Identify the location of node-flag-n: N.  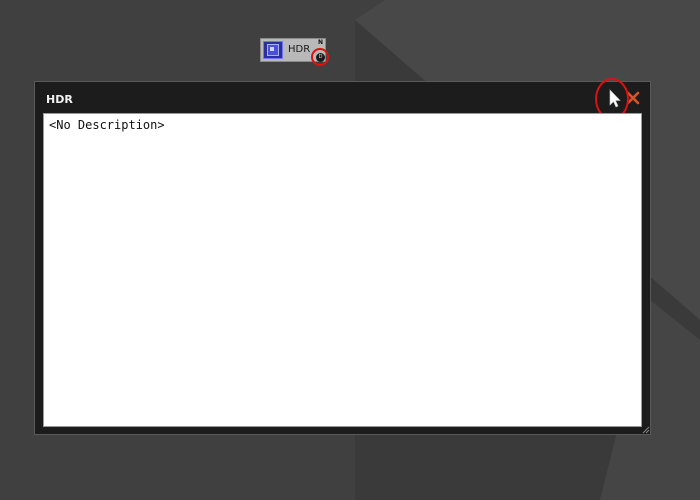
(320, 42).